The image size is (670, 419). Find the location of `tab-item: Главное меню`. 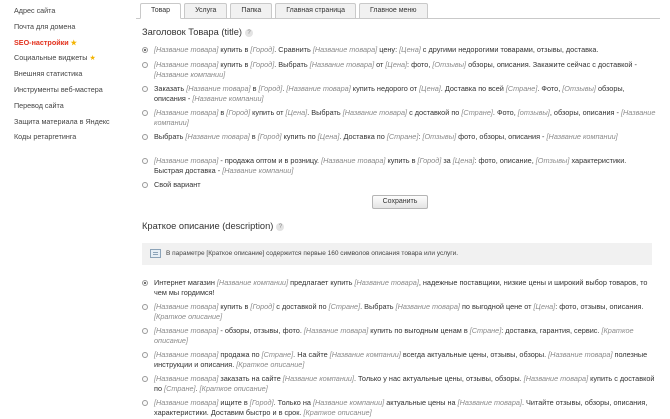

tab-item: Главное меню is located at coordinates (393, 11).